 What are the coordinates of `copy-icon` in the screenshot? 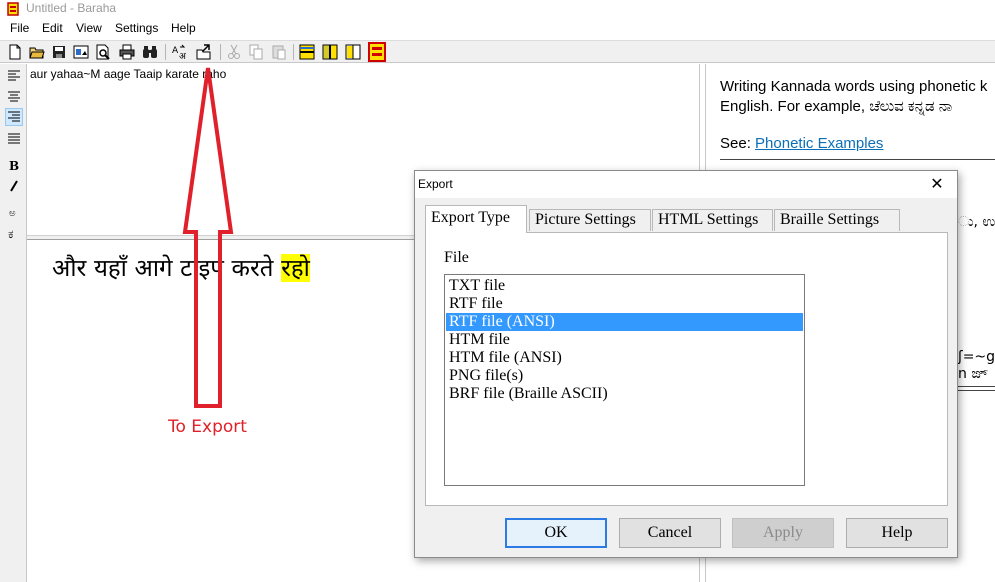 It's located at (256, 52).